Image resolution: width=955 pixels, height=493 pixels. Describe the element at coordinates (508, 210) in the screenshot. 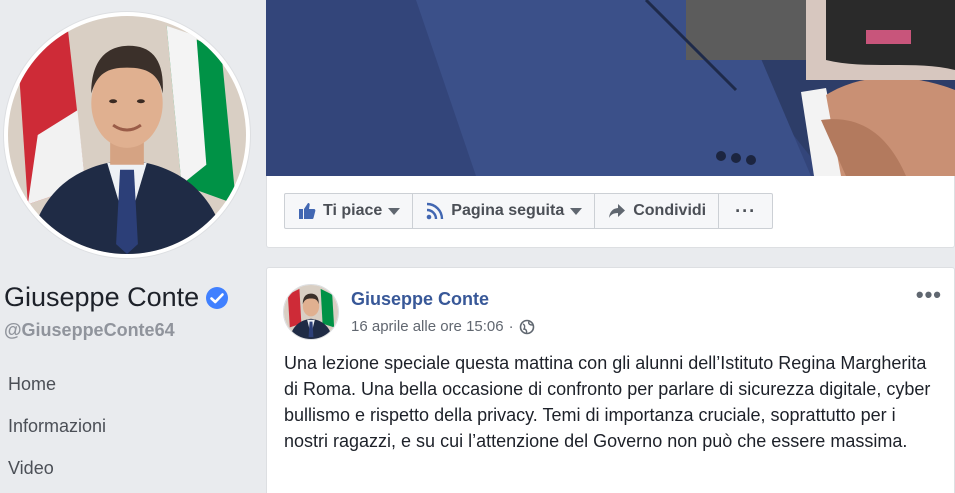

I see `follow-button-label: Pagina seguita` at that location.